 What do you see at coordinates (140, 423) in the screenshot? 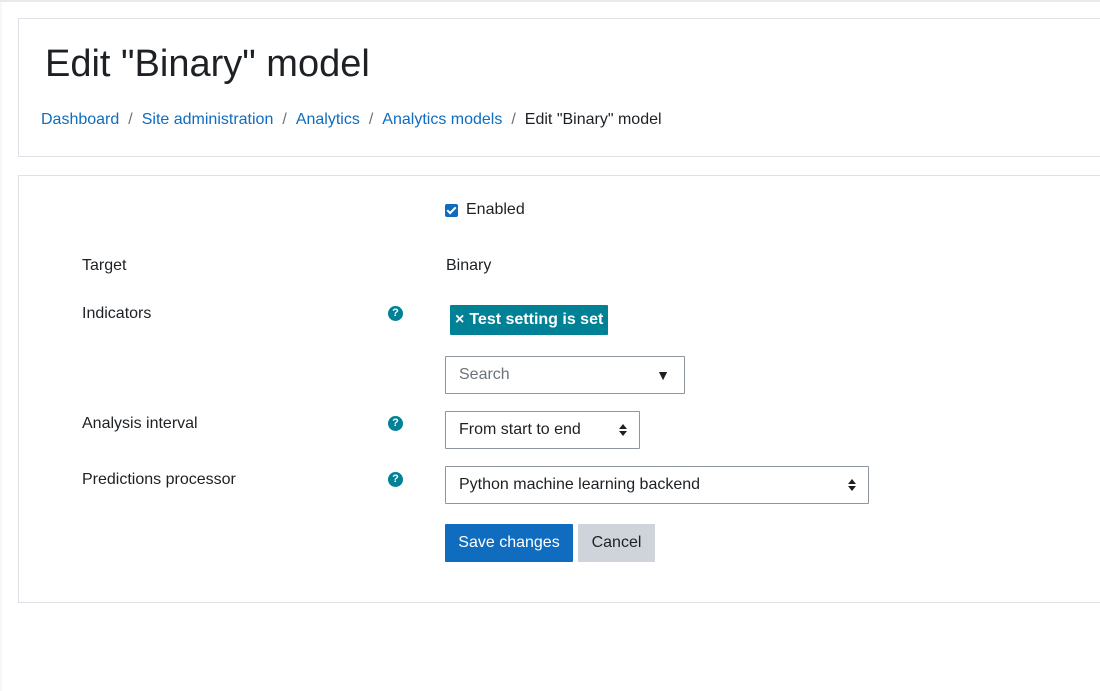
I see `analysis-interval-label: Analysis interval` at bounding box center [140, 423].